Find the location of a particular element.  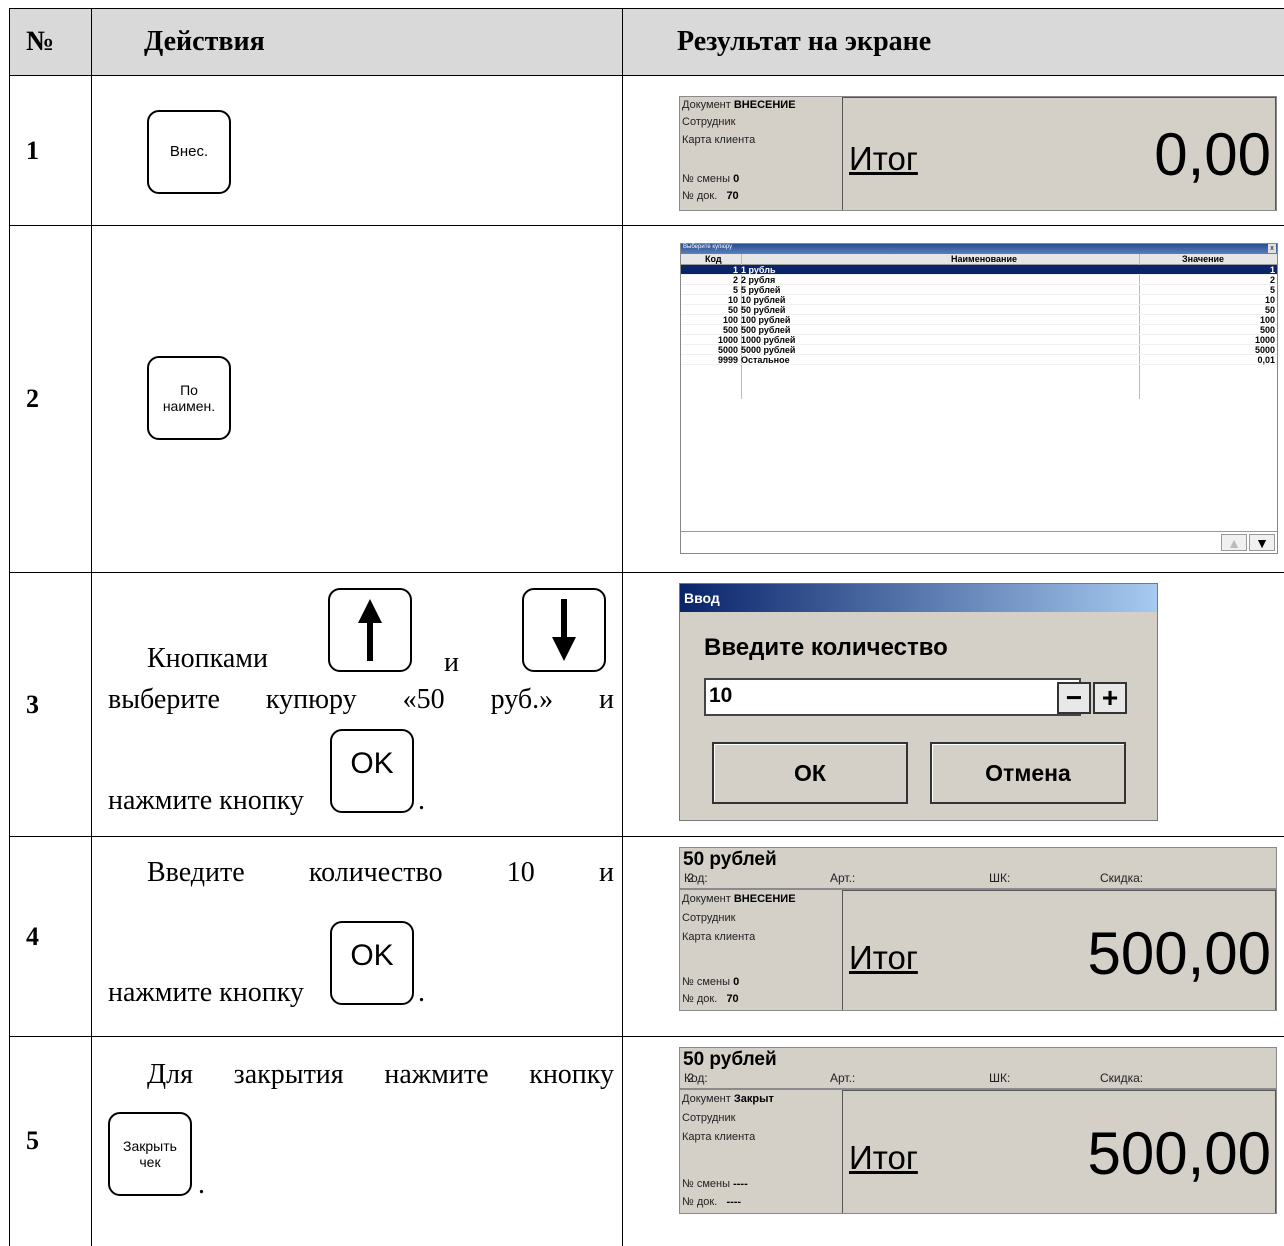

by-name-key: Понаимен. is located at coordinates (189, 398).